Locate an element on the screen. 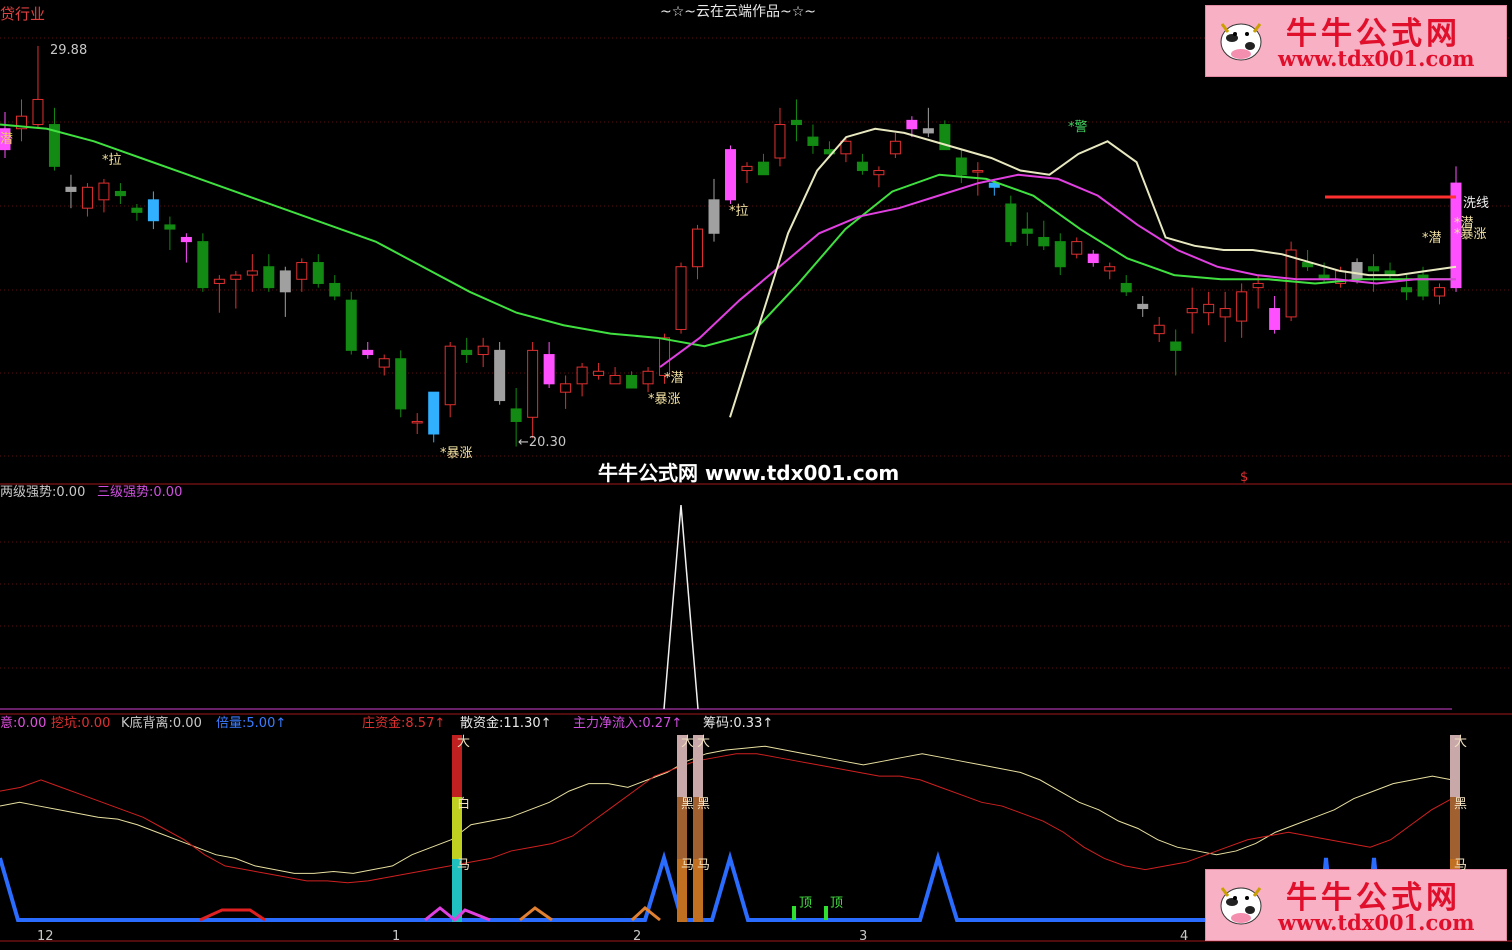  chart-caption: ~☆~云在云端作品~☆~ is located at coordinates (738, 12).